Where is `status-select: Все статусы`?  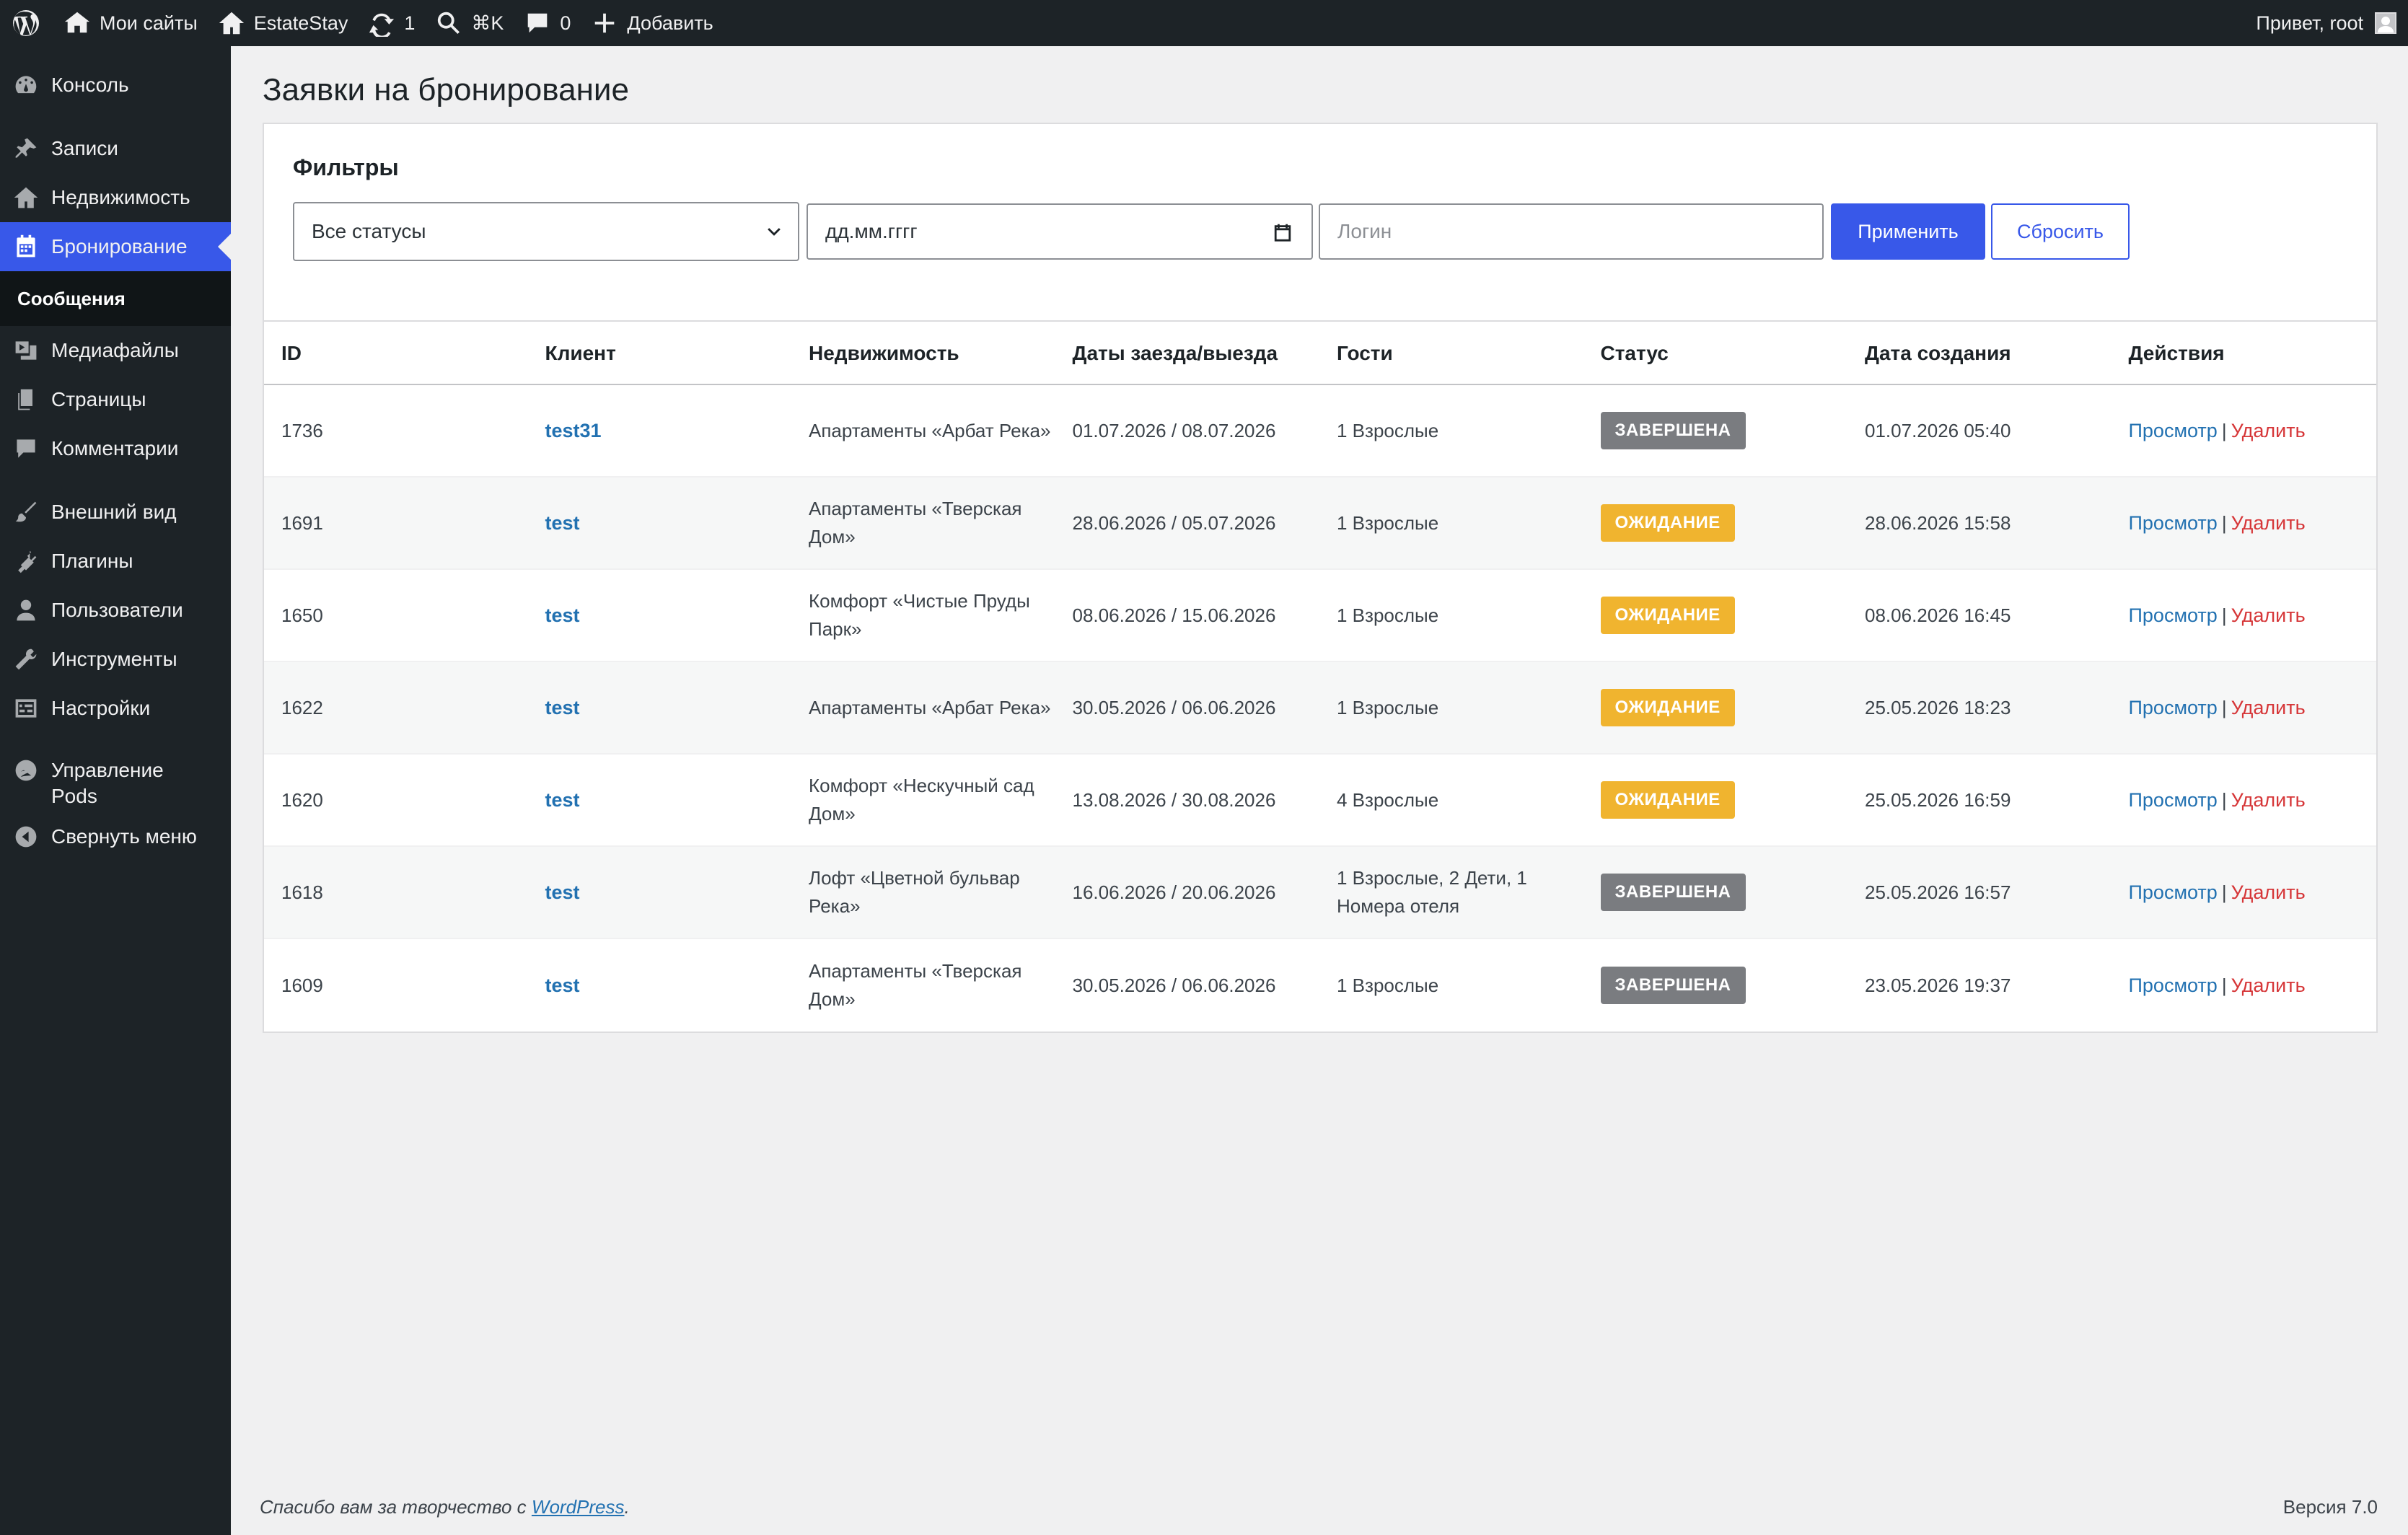 status-select: Все статусы is located at coordinates (546, 232).